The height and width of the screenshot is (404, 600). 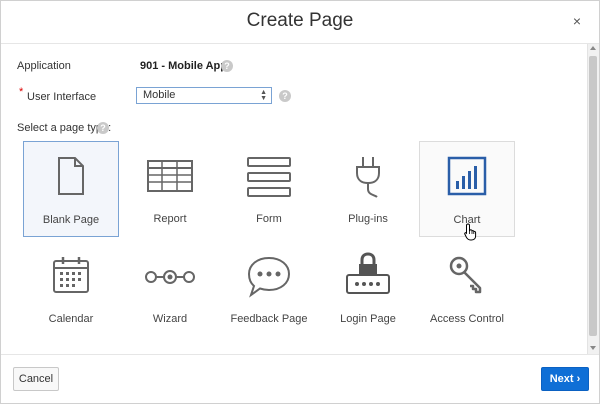 I want to click on vertical-scrollbar, so click(x=593, y=199).